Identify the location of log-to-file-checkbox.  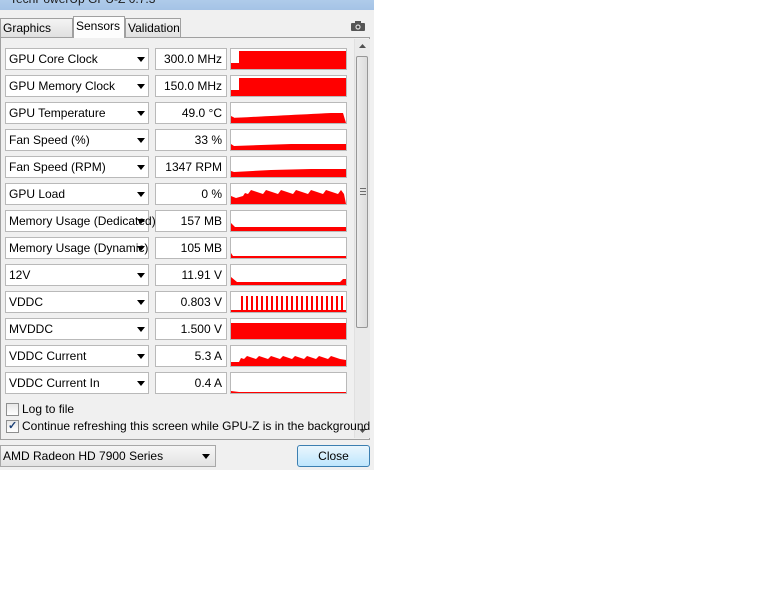
(12, 409).